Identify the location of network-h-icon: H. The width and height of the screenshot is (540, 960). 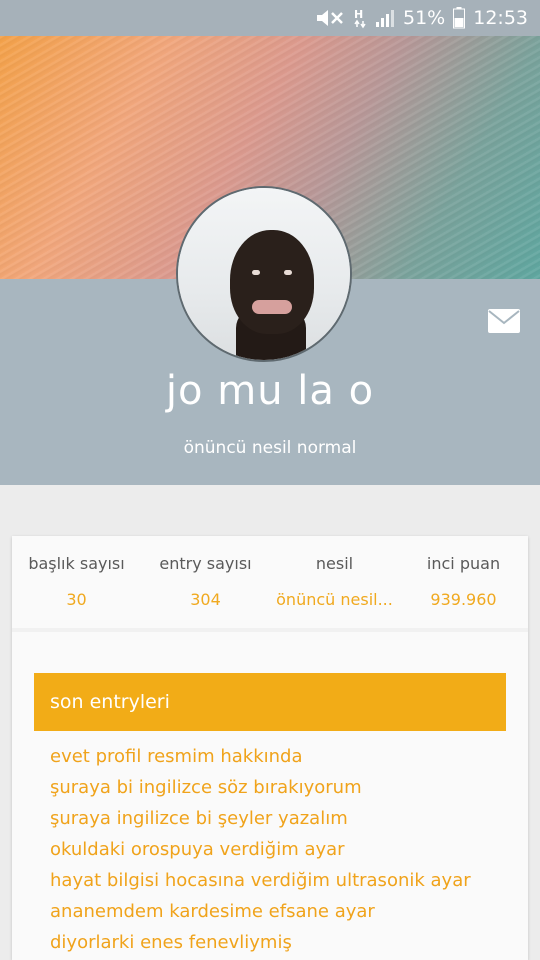
(360, 18).